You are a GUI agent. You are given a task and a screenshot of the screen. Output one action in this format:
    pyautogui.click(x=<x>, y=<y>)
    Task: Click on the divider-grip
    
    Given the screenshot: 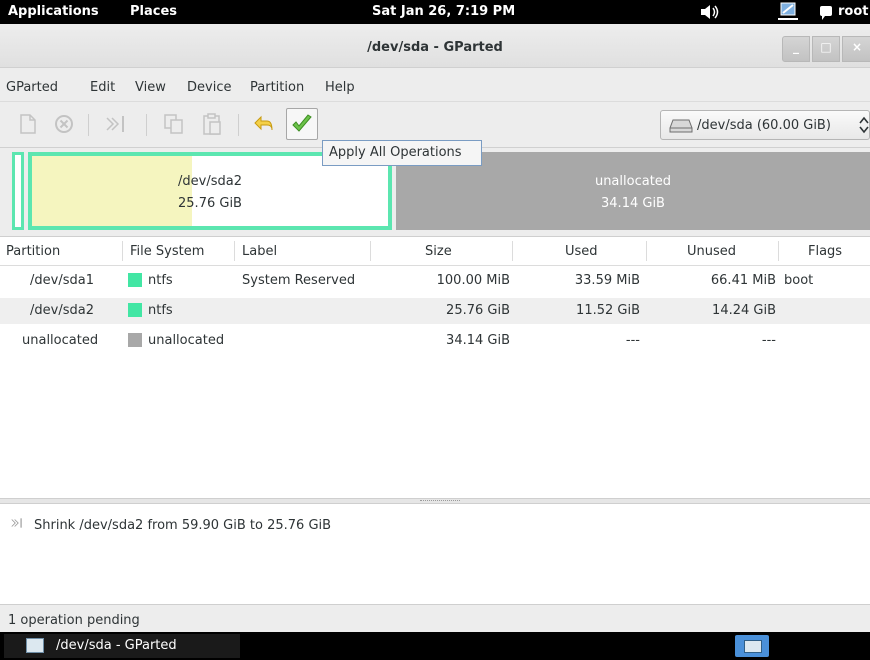 What is the action you would take?
    pyautogui.click(x=440, y=501)
    